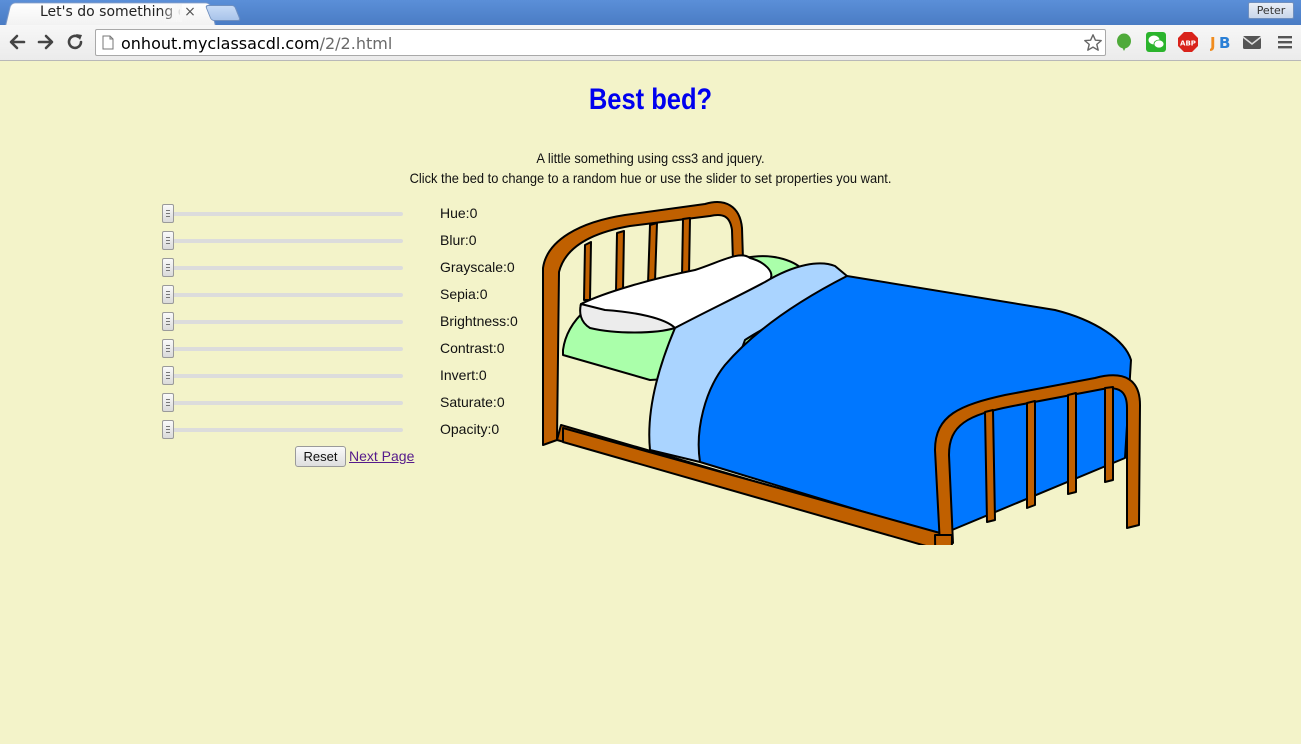  I want to click on sepia-slider, so click(285, 295).